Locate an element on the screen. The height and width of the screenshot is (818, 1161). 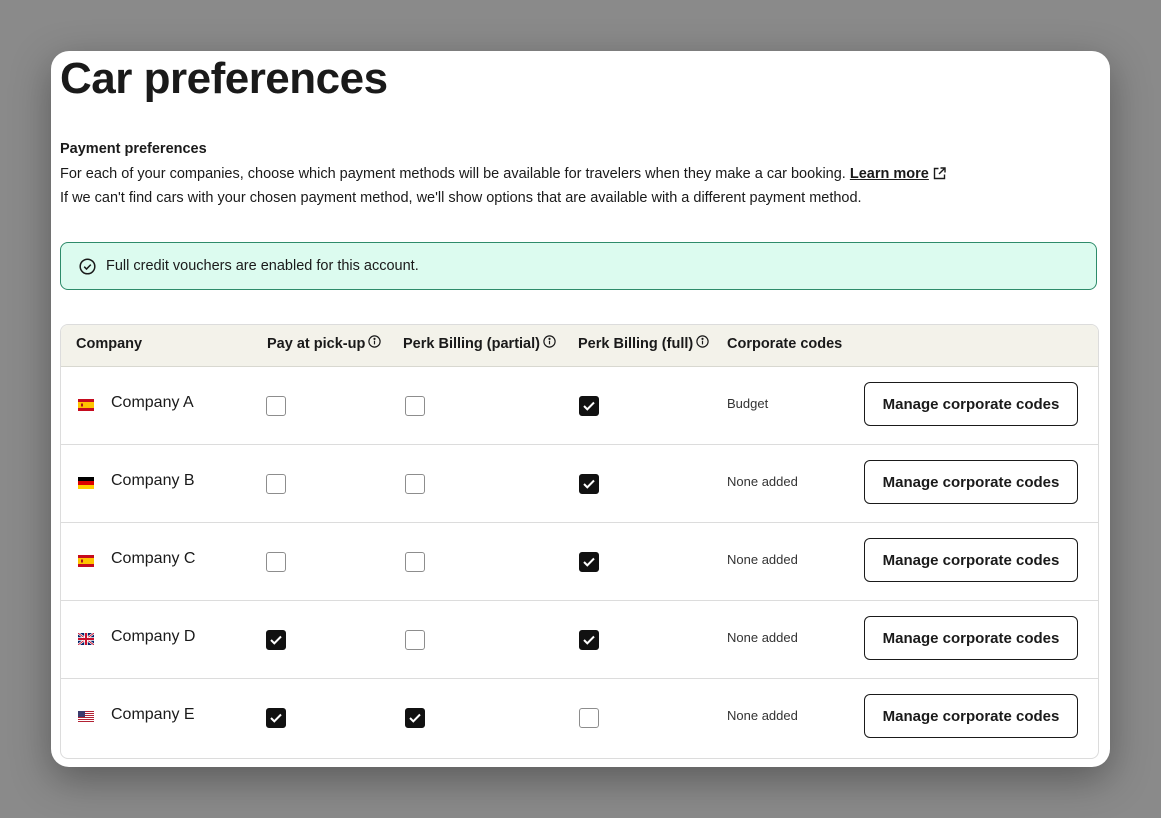
external-link-icon is located at coordinates (939, 176).